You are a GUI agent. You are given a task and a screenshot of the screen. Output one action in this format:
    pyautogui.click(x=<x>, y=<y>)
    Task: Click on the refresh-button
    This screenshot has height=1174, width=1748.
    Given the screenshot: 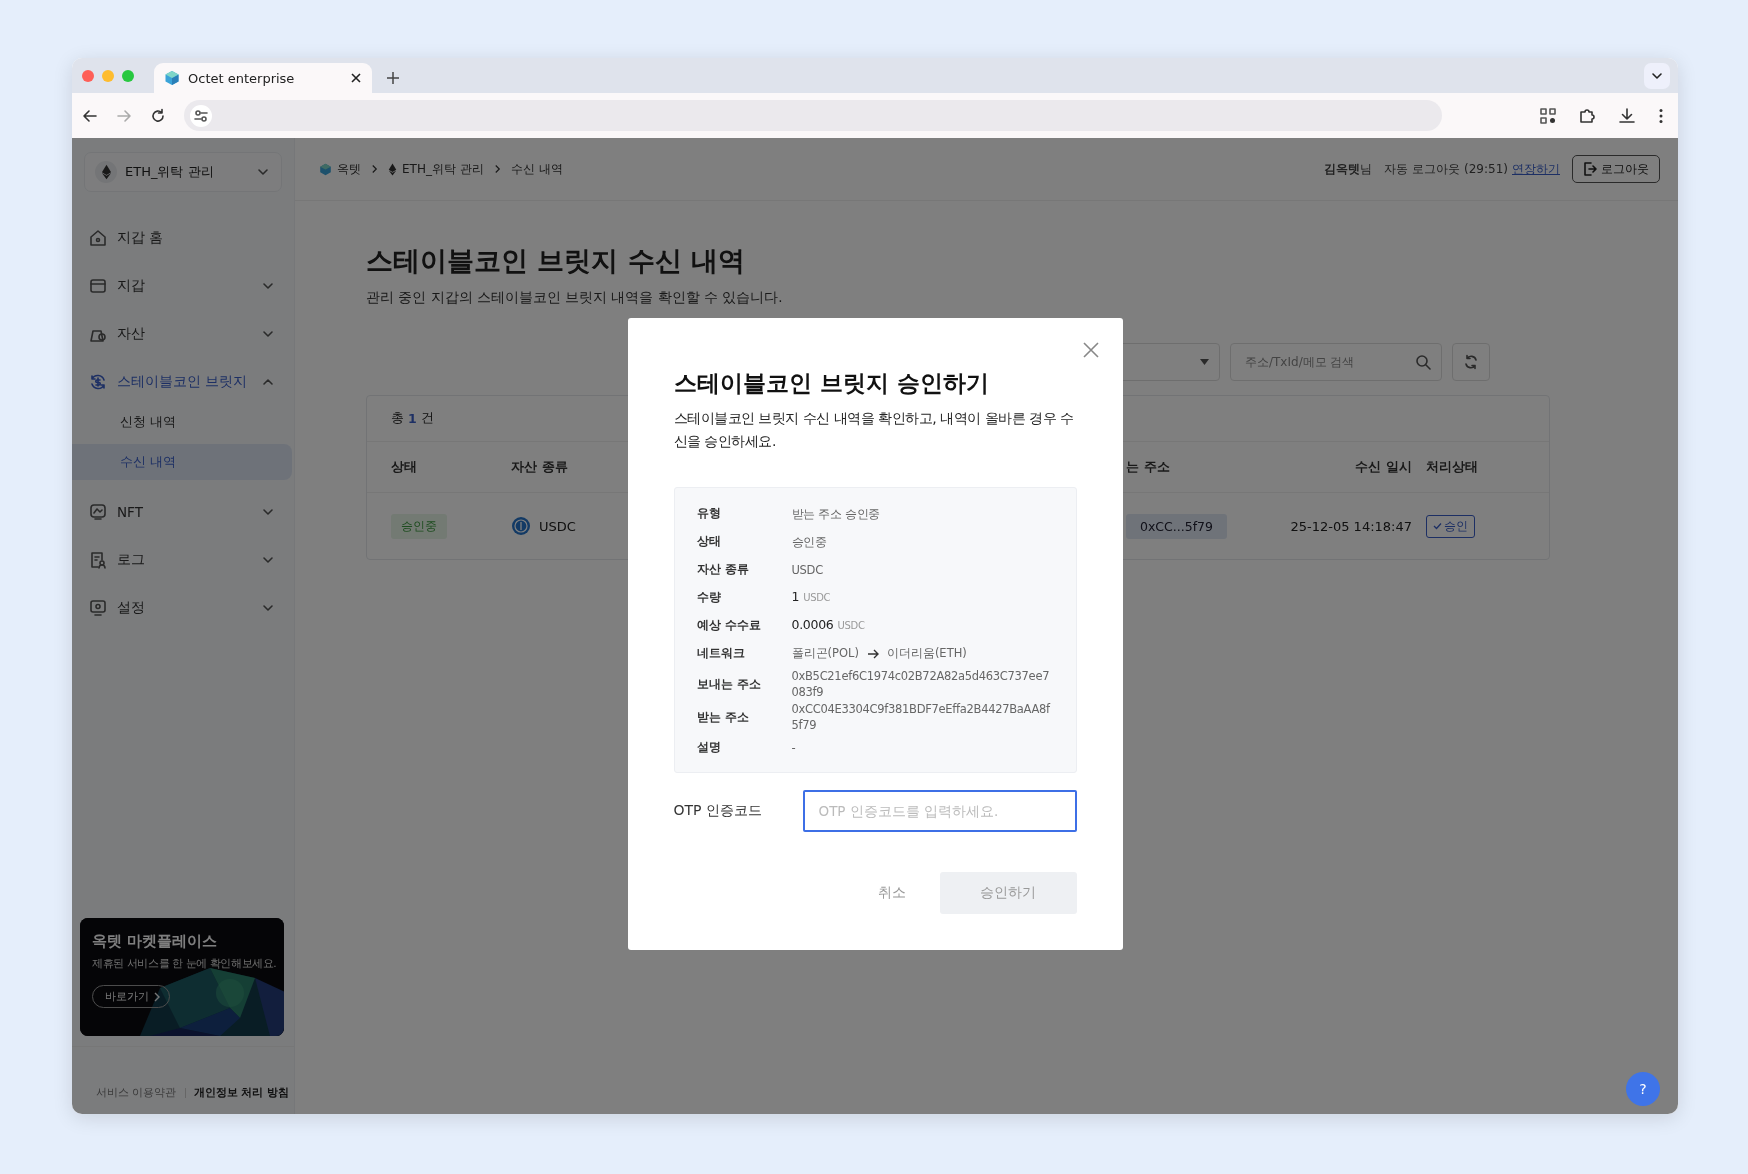 What is the action you would take?
    pyautogui.click(x=1471, y=362)
    